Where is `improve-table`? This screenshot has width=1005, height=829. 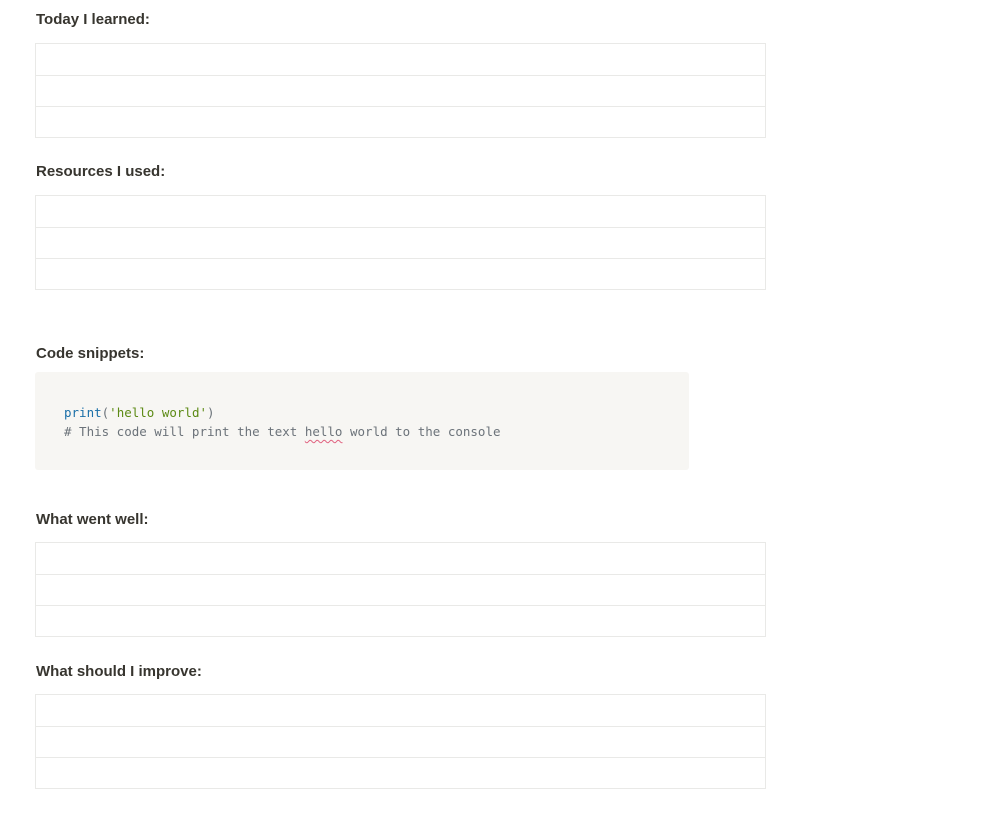
improve-table is located at coordinates (400, 741).